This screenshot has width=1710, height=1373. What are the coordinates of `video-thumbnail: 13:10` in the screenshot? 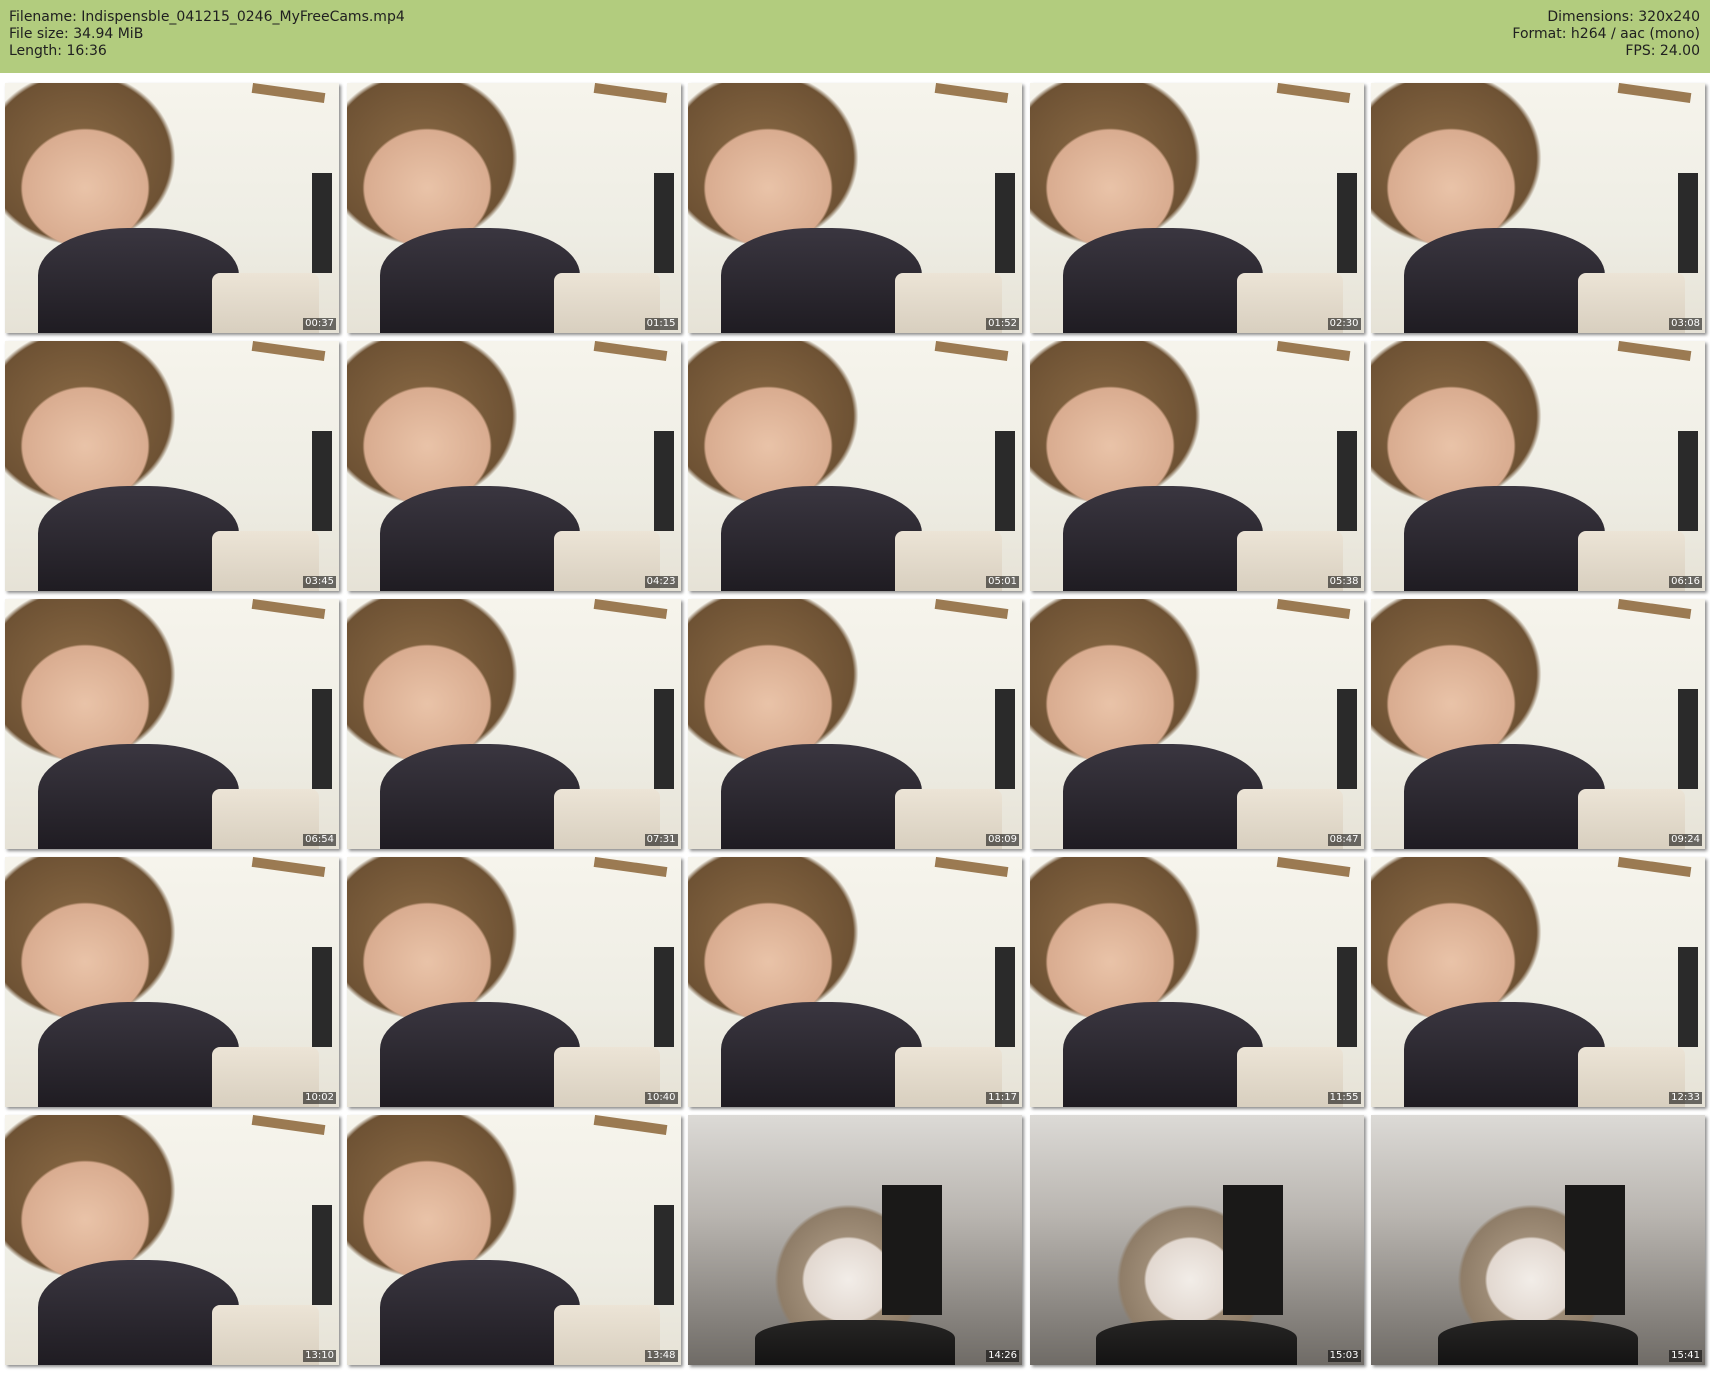 It's located at (172, 1240).